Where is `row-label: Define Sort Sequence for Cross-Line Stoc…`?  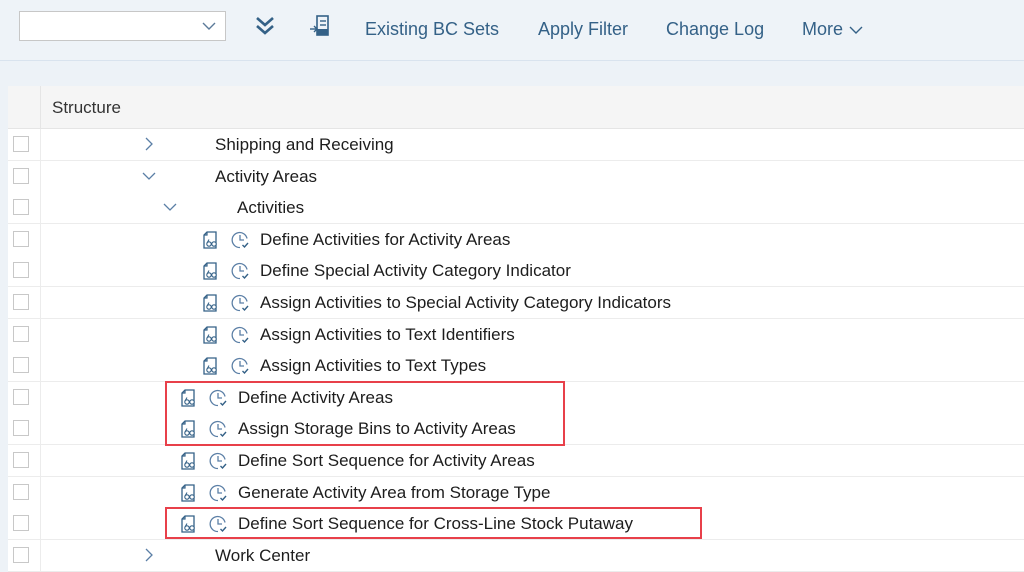 row-label: Define Sort Sequence for Cross-Line Stoc… is located at coordinates (435, 524).